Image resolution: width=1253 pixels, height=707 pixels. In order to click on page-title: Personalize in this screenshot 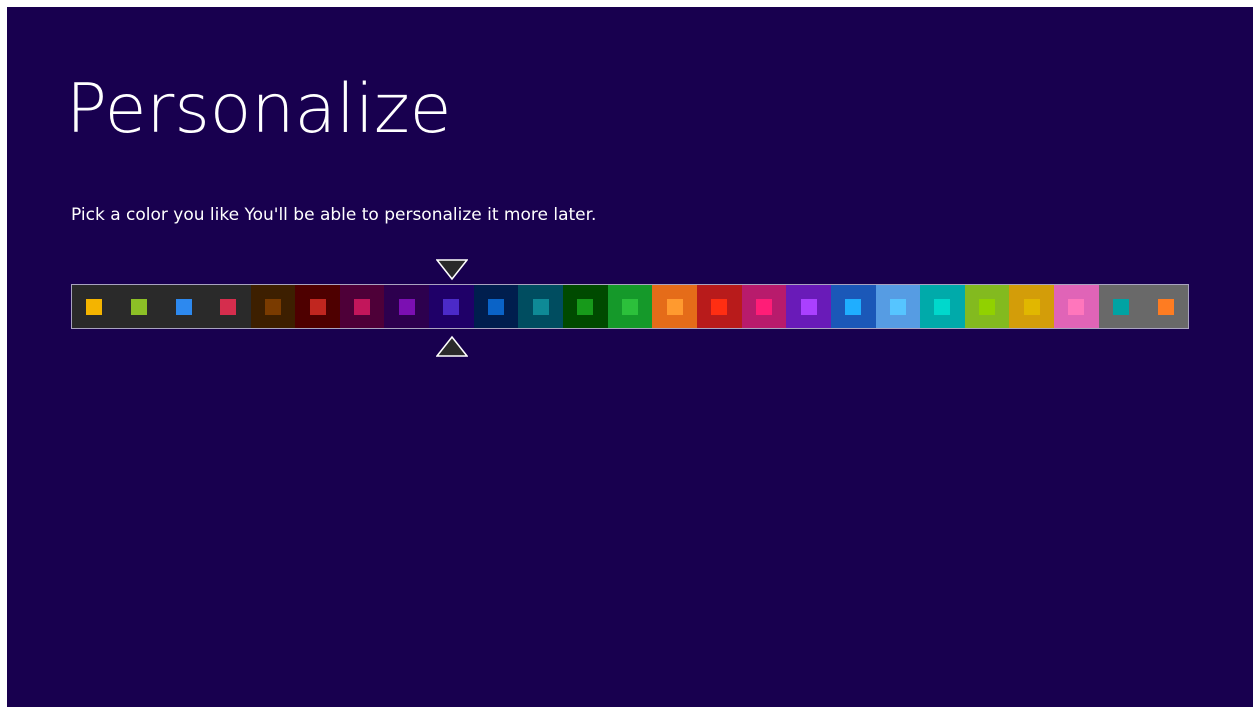, I will do `click(259, 109)`.